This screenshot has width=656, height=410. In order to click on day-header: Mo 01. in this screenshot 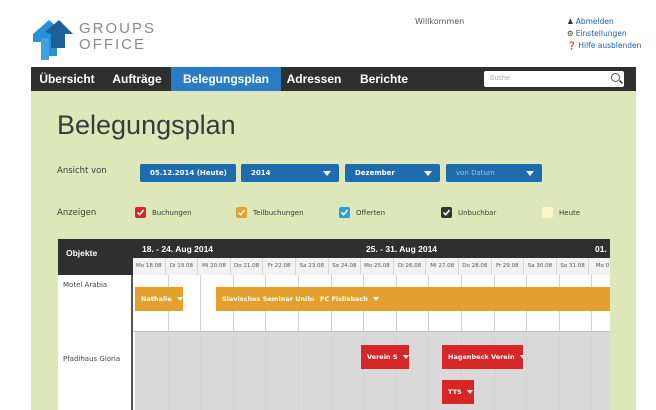, I will do `click(599, 266)`.